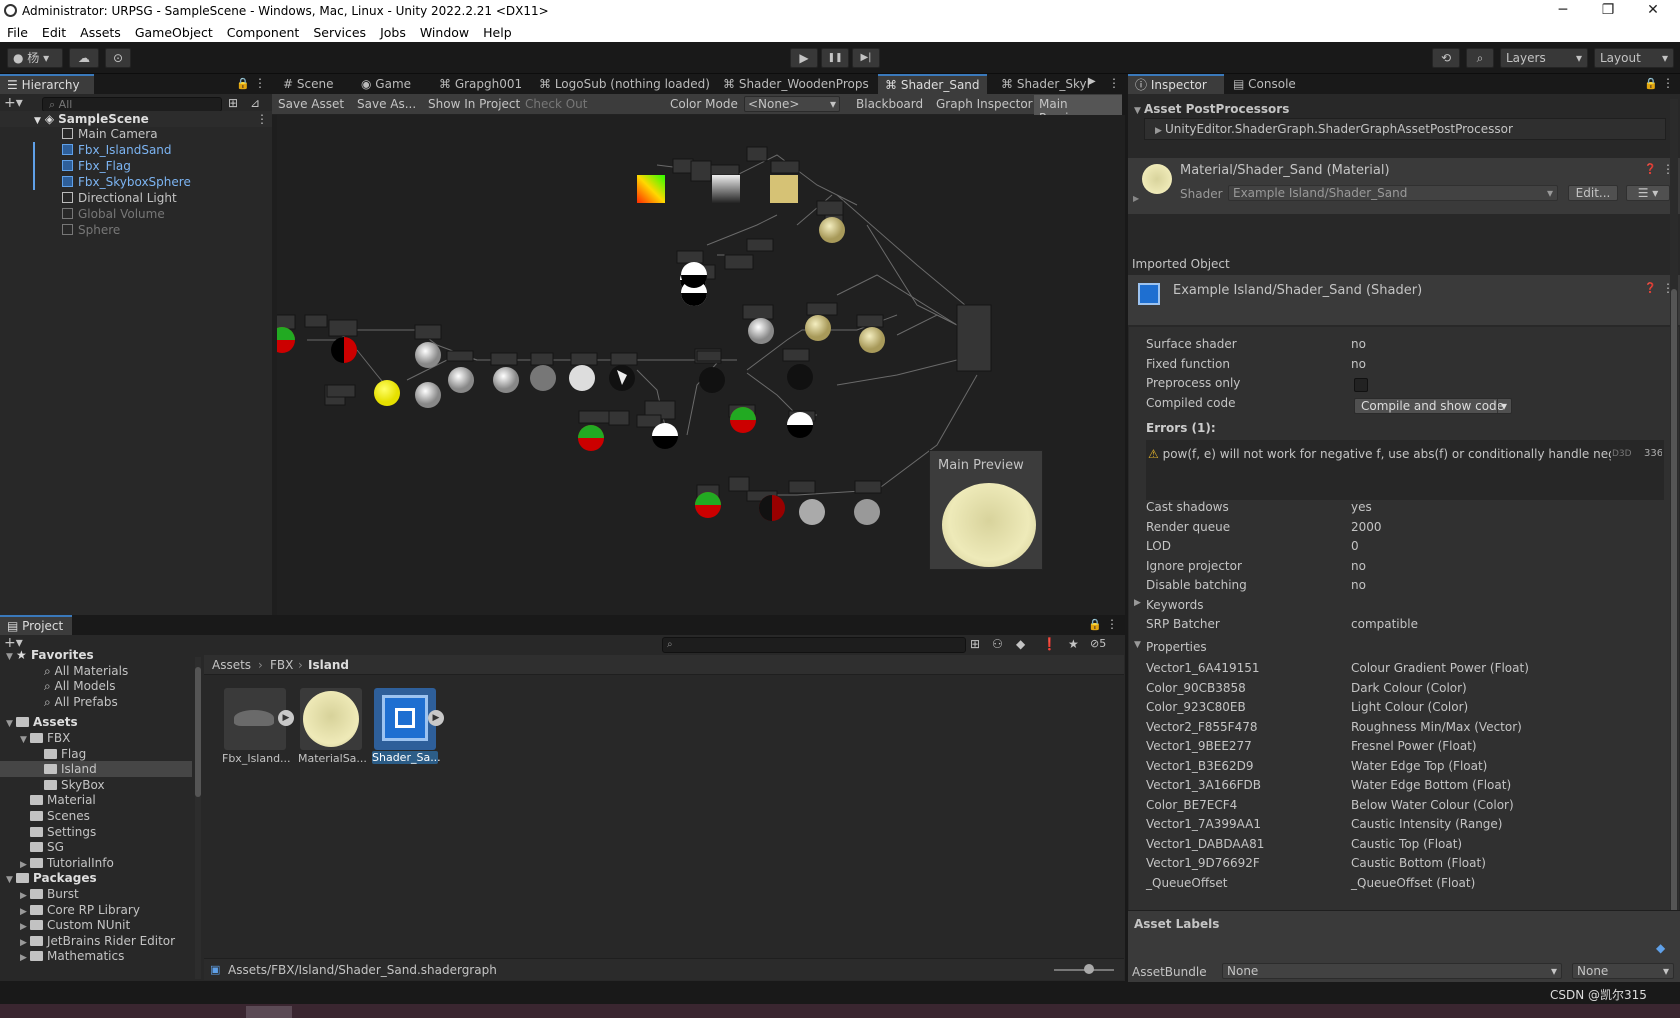 Image resolution: width=1680 pixels, height=1018 pixels. Describe the element at coordinates (814, 645) in the screenshot. I see `project-search-input: ⌕` at that location.